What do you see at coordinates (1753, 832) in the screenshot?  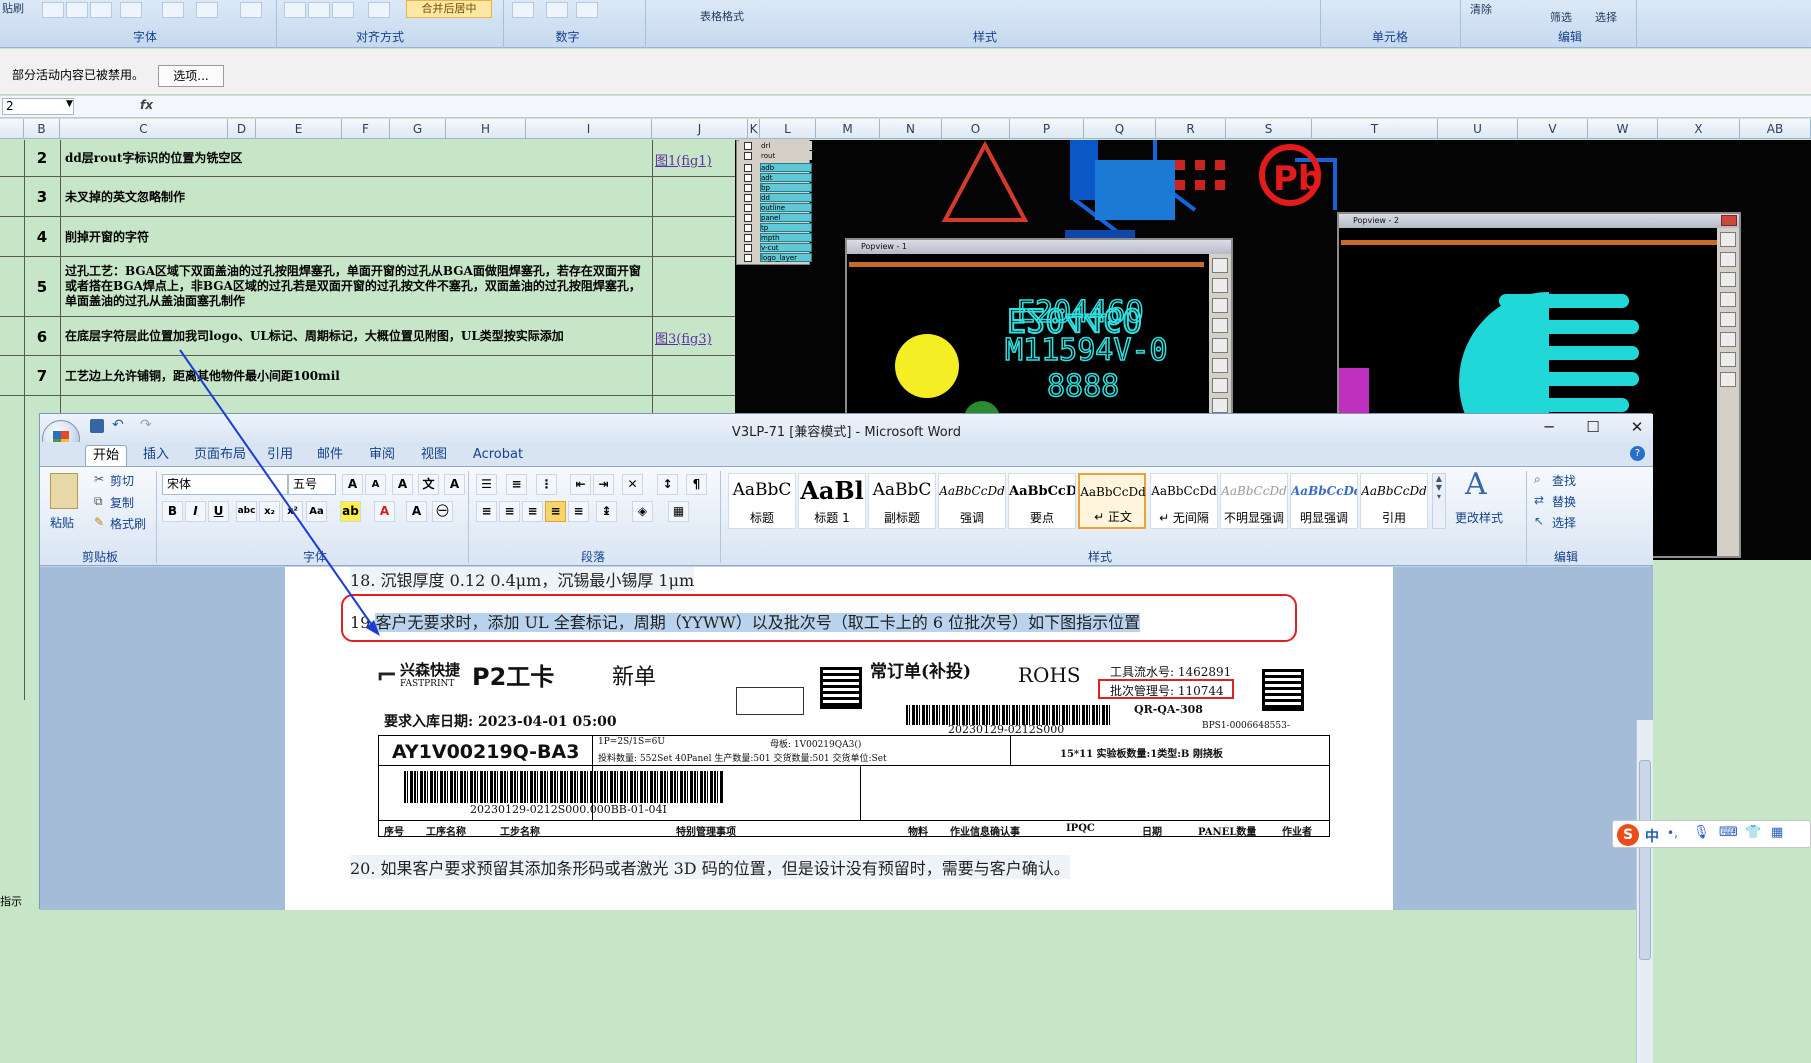 I see `skin-icon: 👕` at bounding box center [1753, 832].